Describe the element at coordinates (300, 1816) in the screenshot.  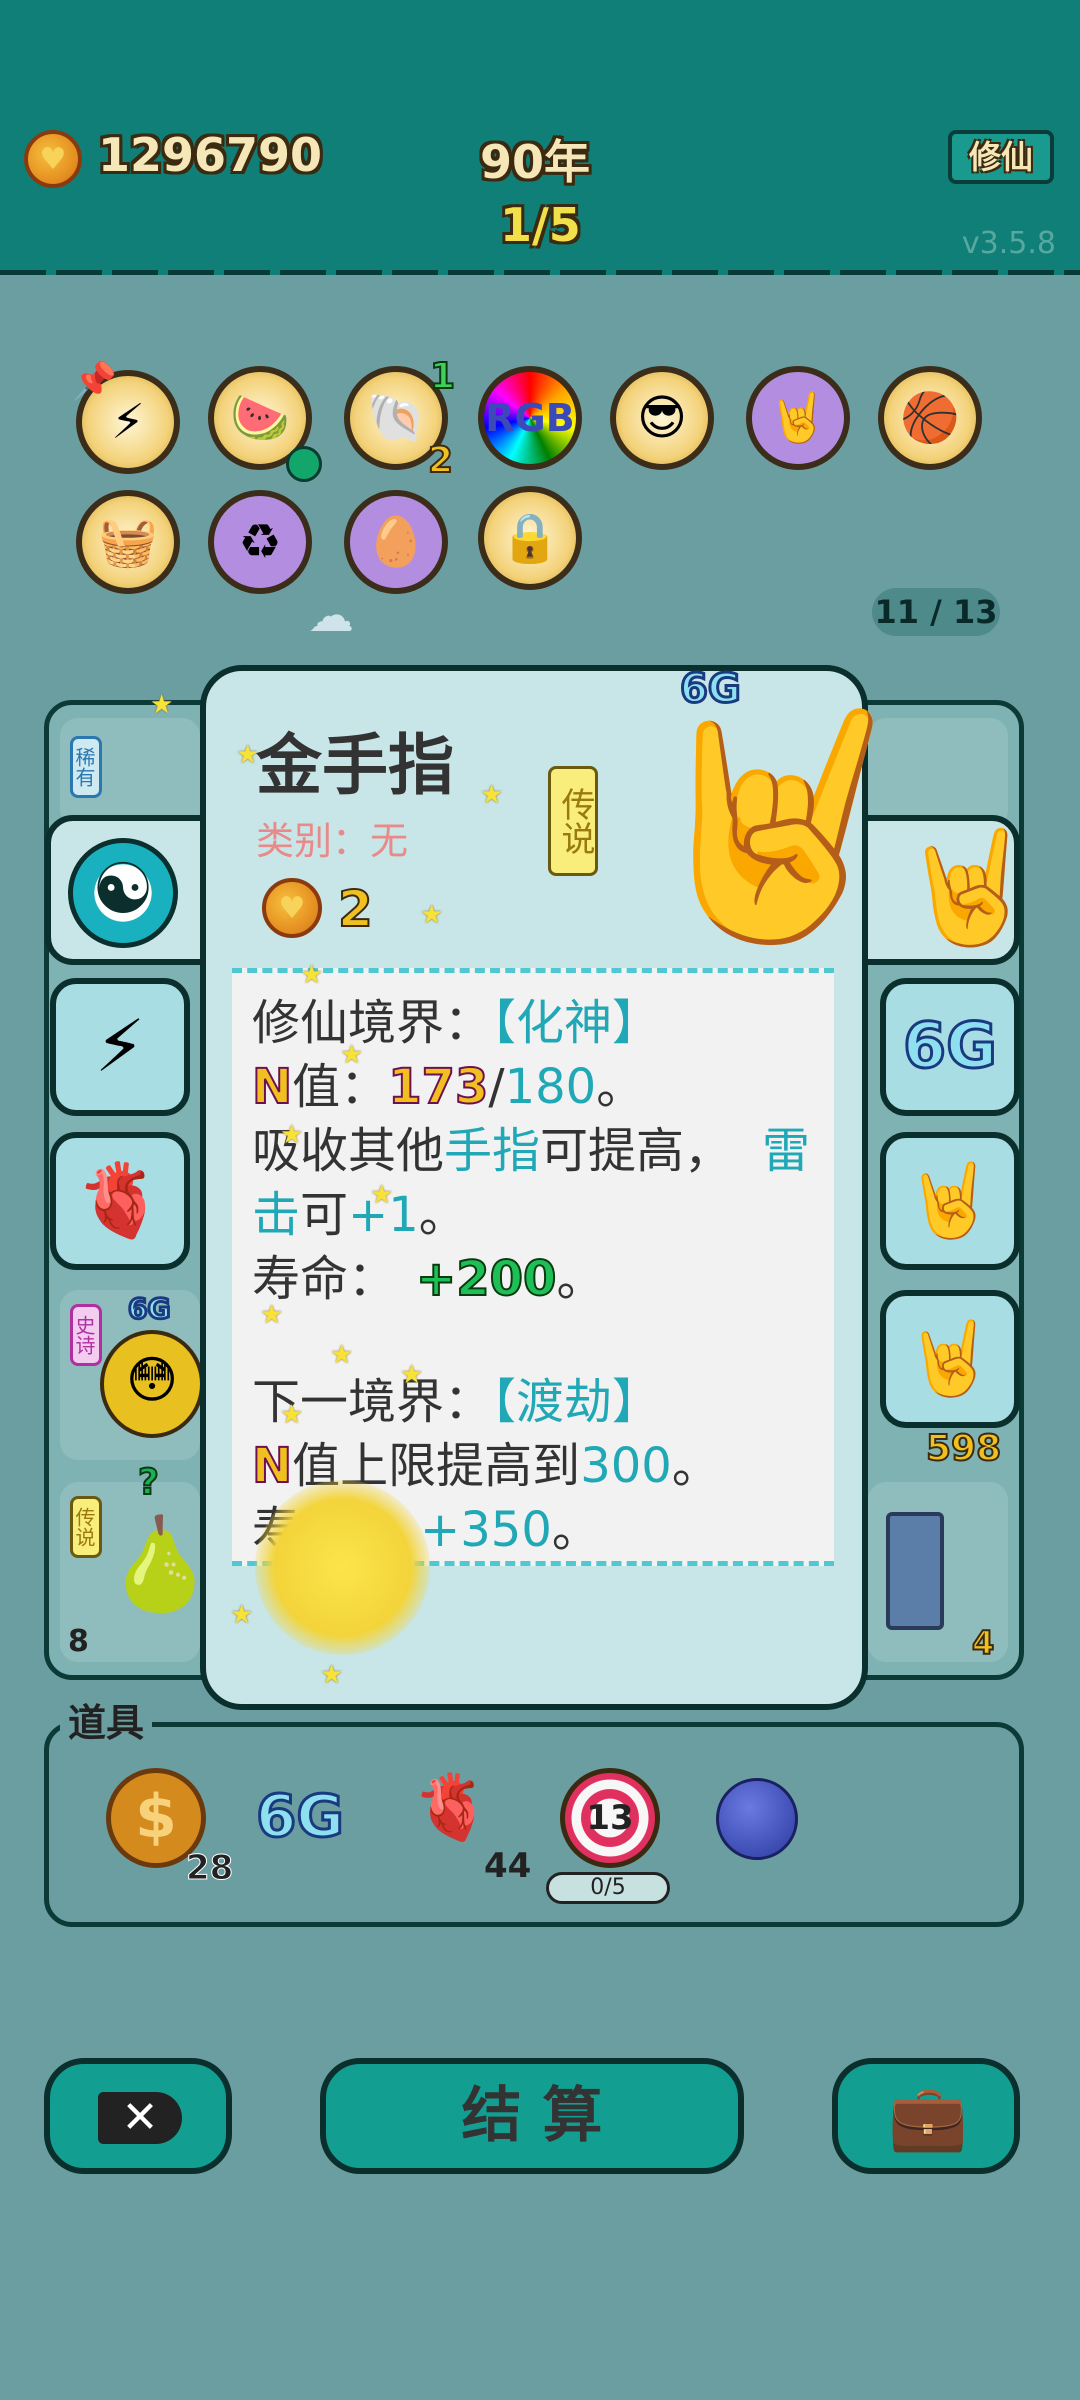
I see `sixg-item: 6G` at that location.